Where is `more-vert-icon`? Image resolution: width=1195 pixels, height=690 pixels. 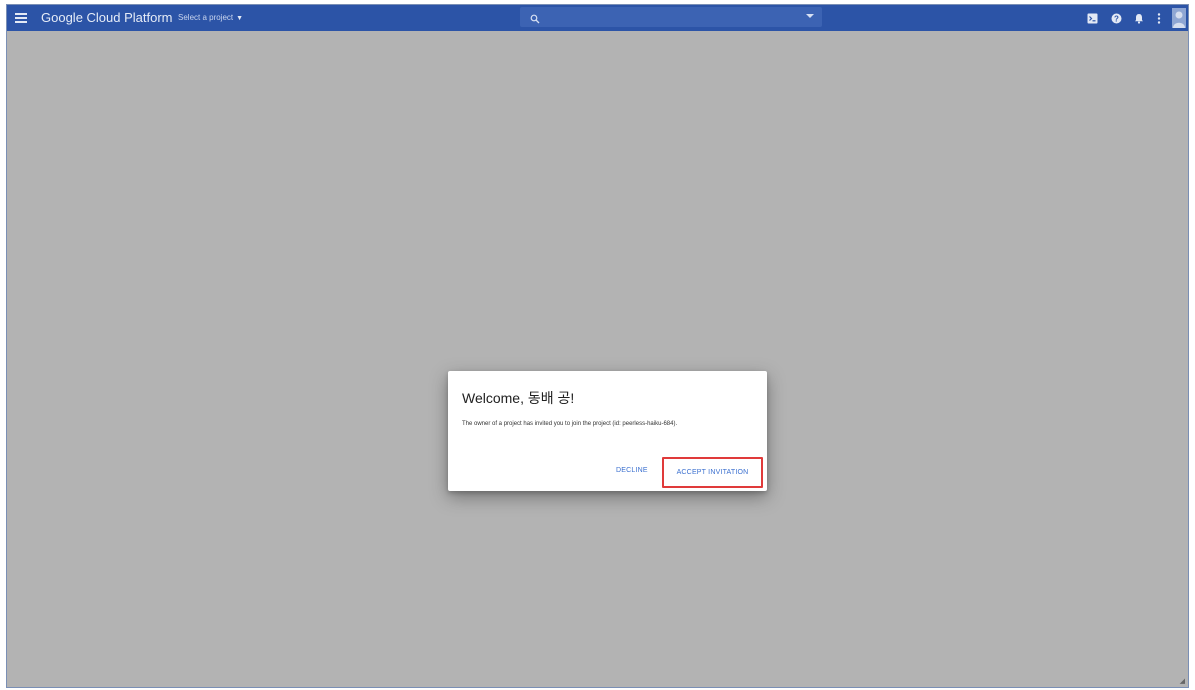 more-vert-icon is located at coordinates (1159, 20).